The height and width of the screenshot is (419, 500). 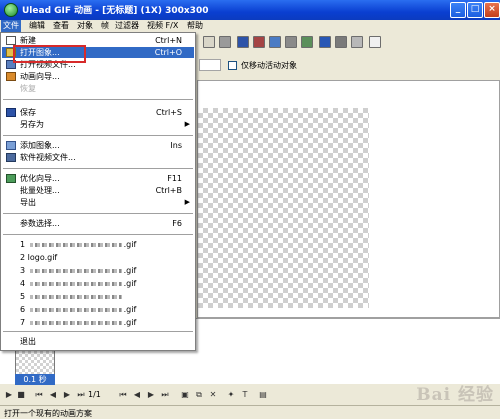 What do you see at coordinates (115, 11) in the screenshot?
I see `window-title: Ulead GIF 动画 - [无标题] (1X) 300x300` at bounding box center [115, 11].